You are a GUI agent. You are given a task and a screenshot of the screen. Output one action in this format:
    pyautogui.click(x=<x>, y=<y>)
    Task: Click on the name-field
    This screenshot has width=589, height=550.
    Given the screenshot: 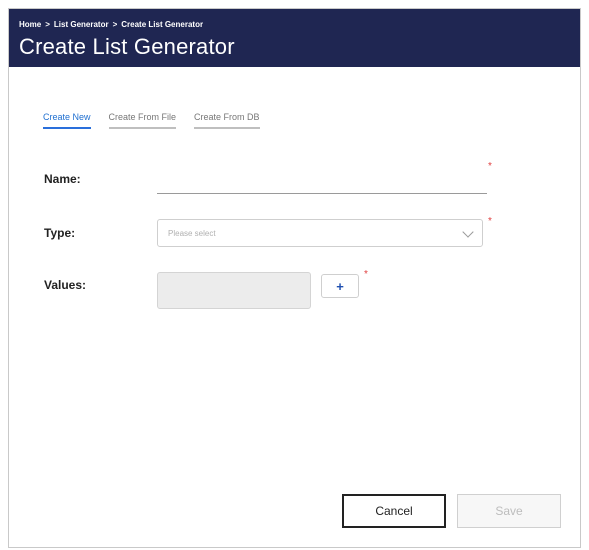 What is the action you would take?
    pyautogui.click(x=322, y=184)
    